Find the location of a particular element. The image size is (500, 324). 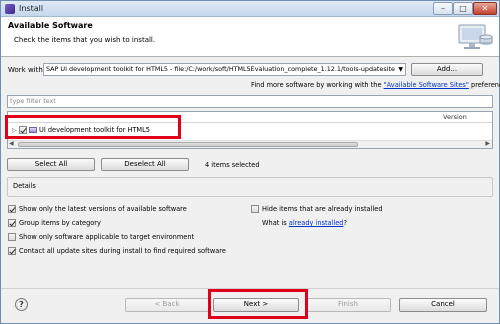

version-column-header: Version is located at coordinates (455, 117).